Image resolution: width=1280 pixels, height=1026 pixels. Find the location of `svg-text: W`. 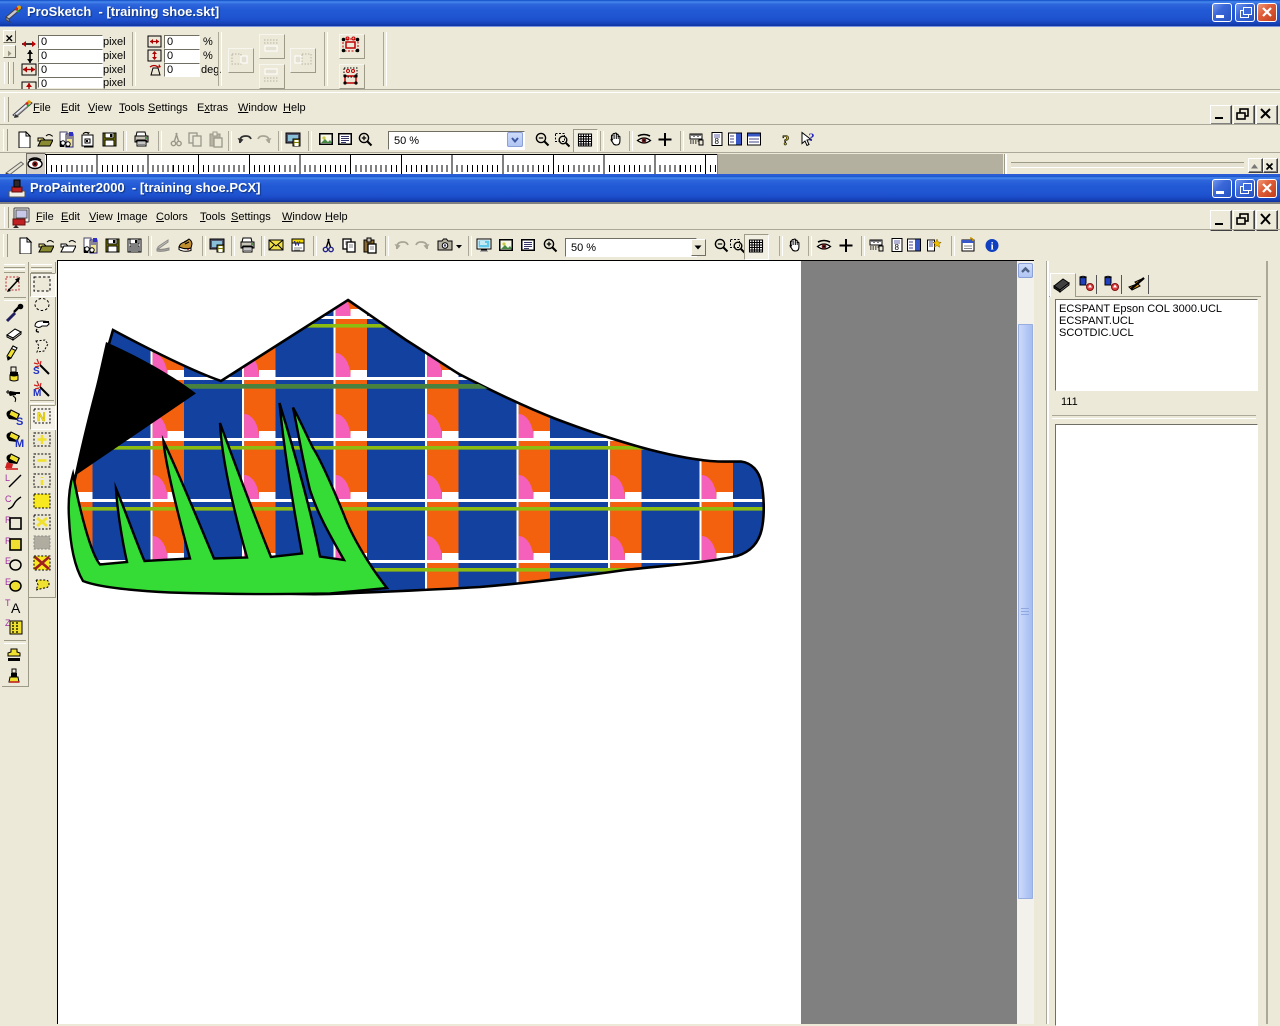

svg-text: W is located at coordinates (297, 244).